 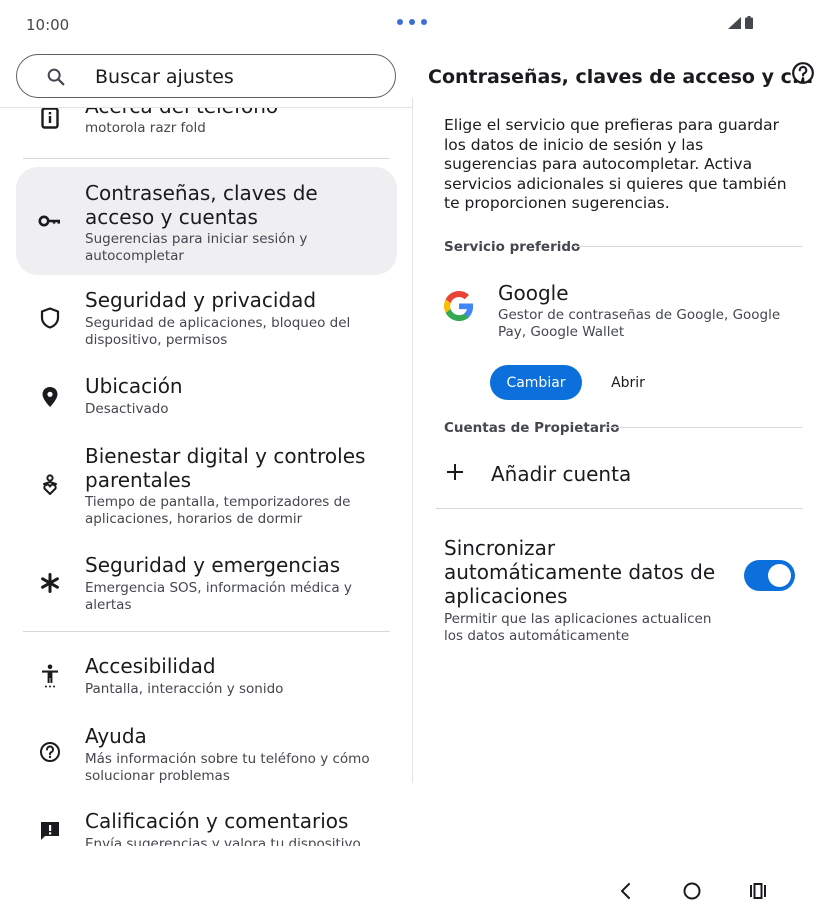 What do you see at coordinates (217, 821) in the screenshot?
I see `settings-item-title: Calificación y comentarios` at bounding box center [217, 821].